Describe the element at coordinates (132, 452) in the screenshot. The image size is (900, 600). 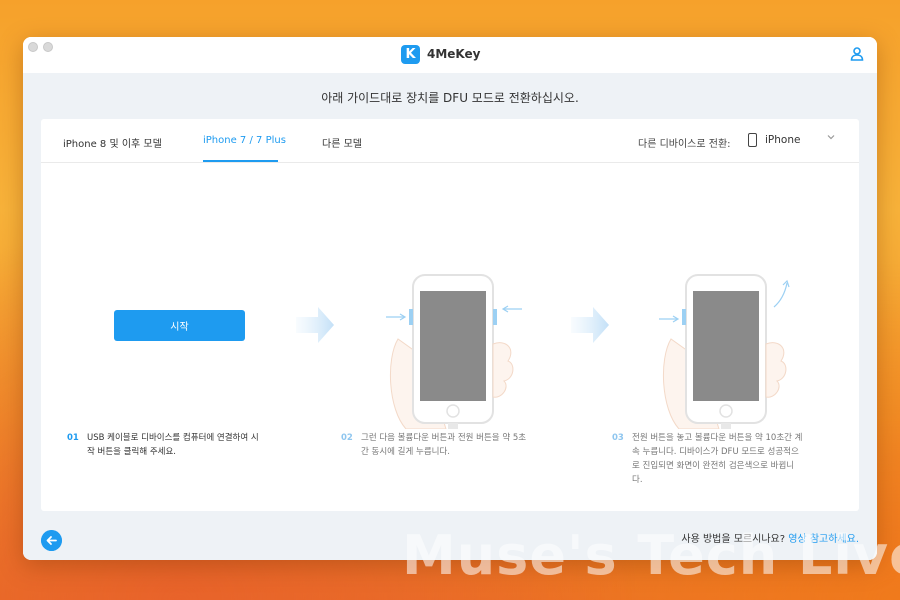
I see `step-text-line: 작 버튼을 클릭해 주세요.` at that location.